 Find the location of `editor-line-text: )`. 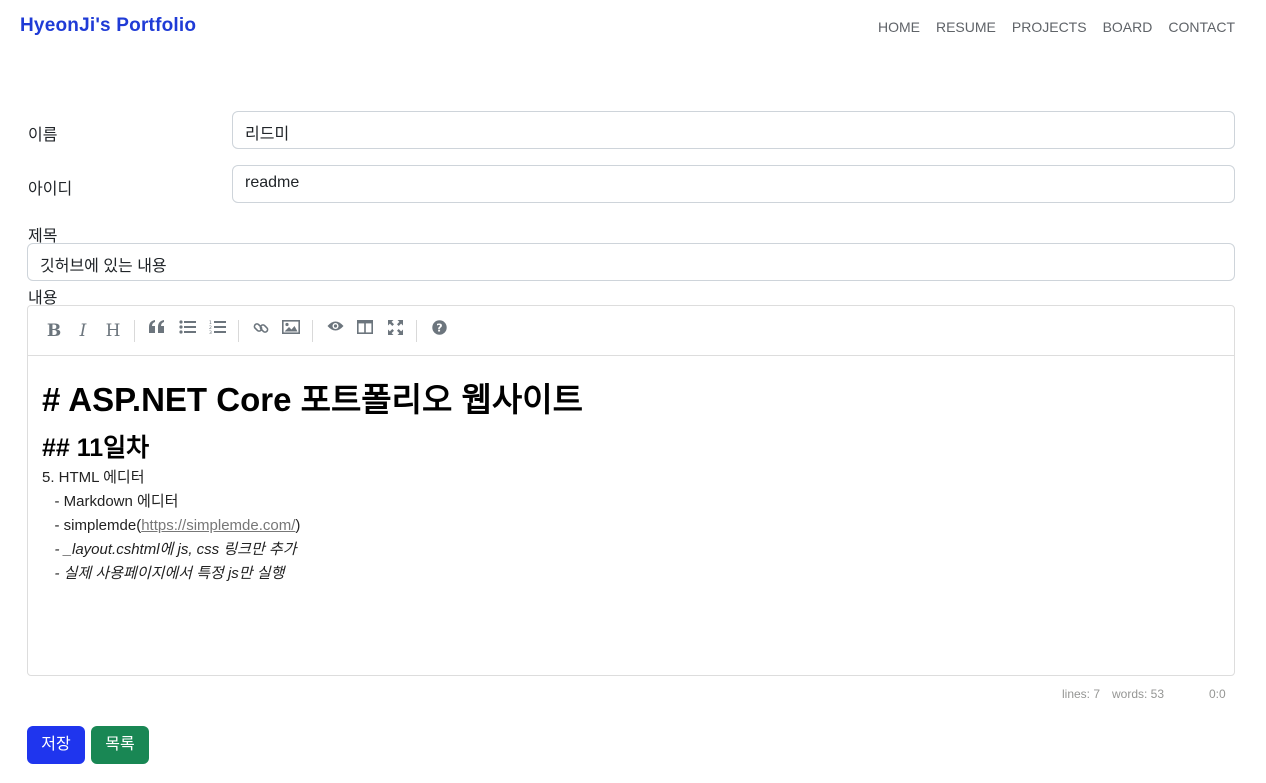

editor-line-text: ) is located at coordinates (298, 525).